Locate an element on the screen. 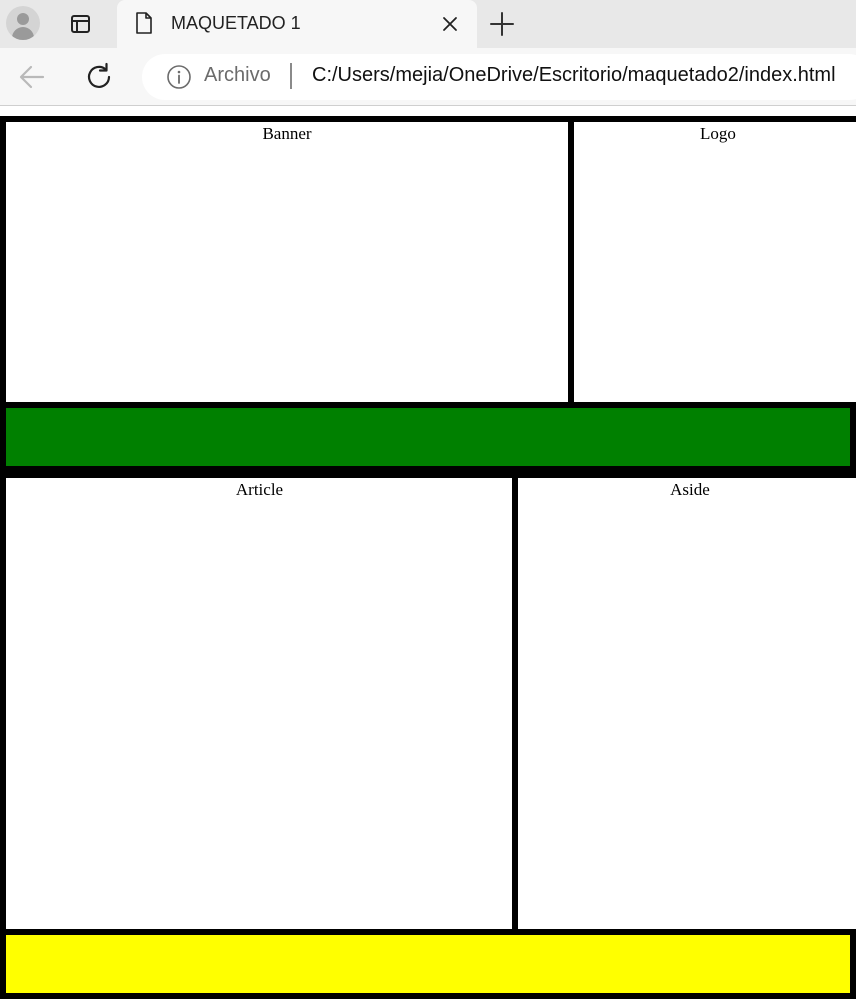  nav-bar is located at coordinates (428, 437).